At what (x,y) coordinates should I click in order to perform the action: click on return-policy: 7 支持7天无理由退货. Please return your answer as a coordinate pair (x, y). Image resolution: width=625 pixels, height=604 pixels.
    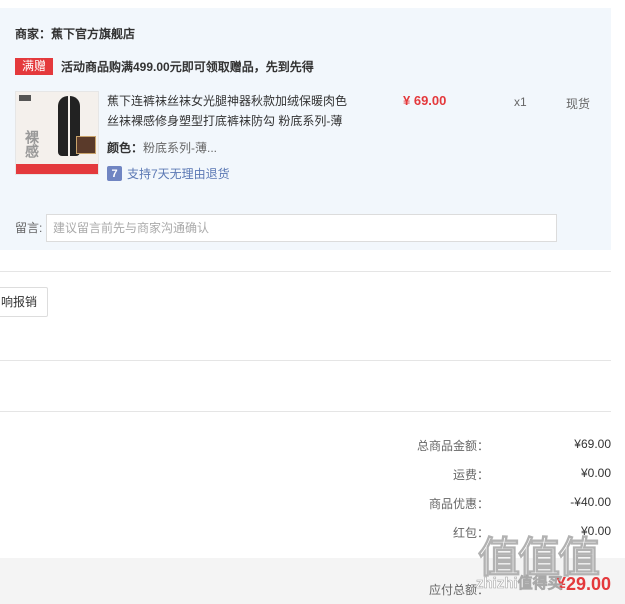
    Looking at the image, I should click on (168, 173).